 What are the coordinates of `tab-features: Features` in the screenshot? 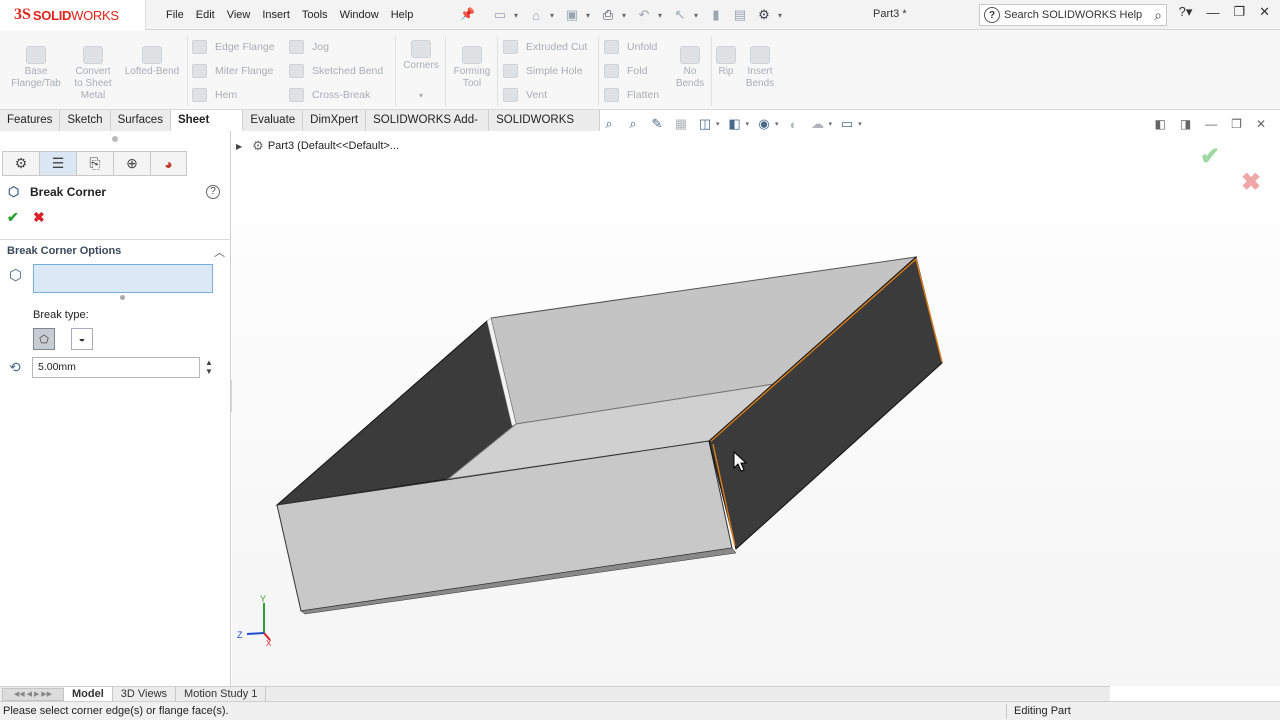 It's located at (30, 120).